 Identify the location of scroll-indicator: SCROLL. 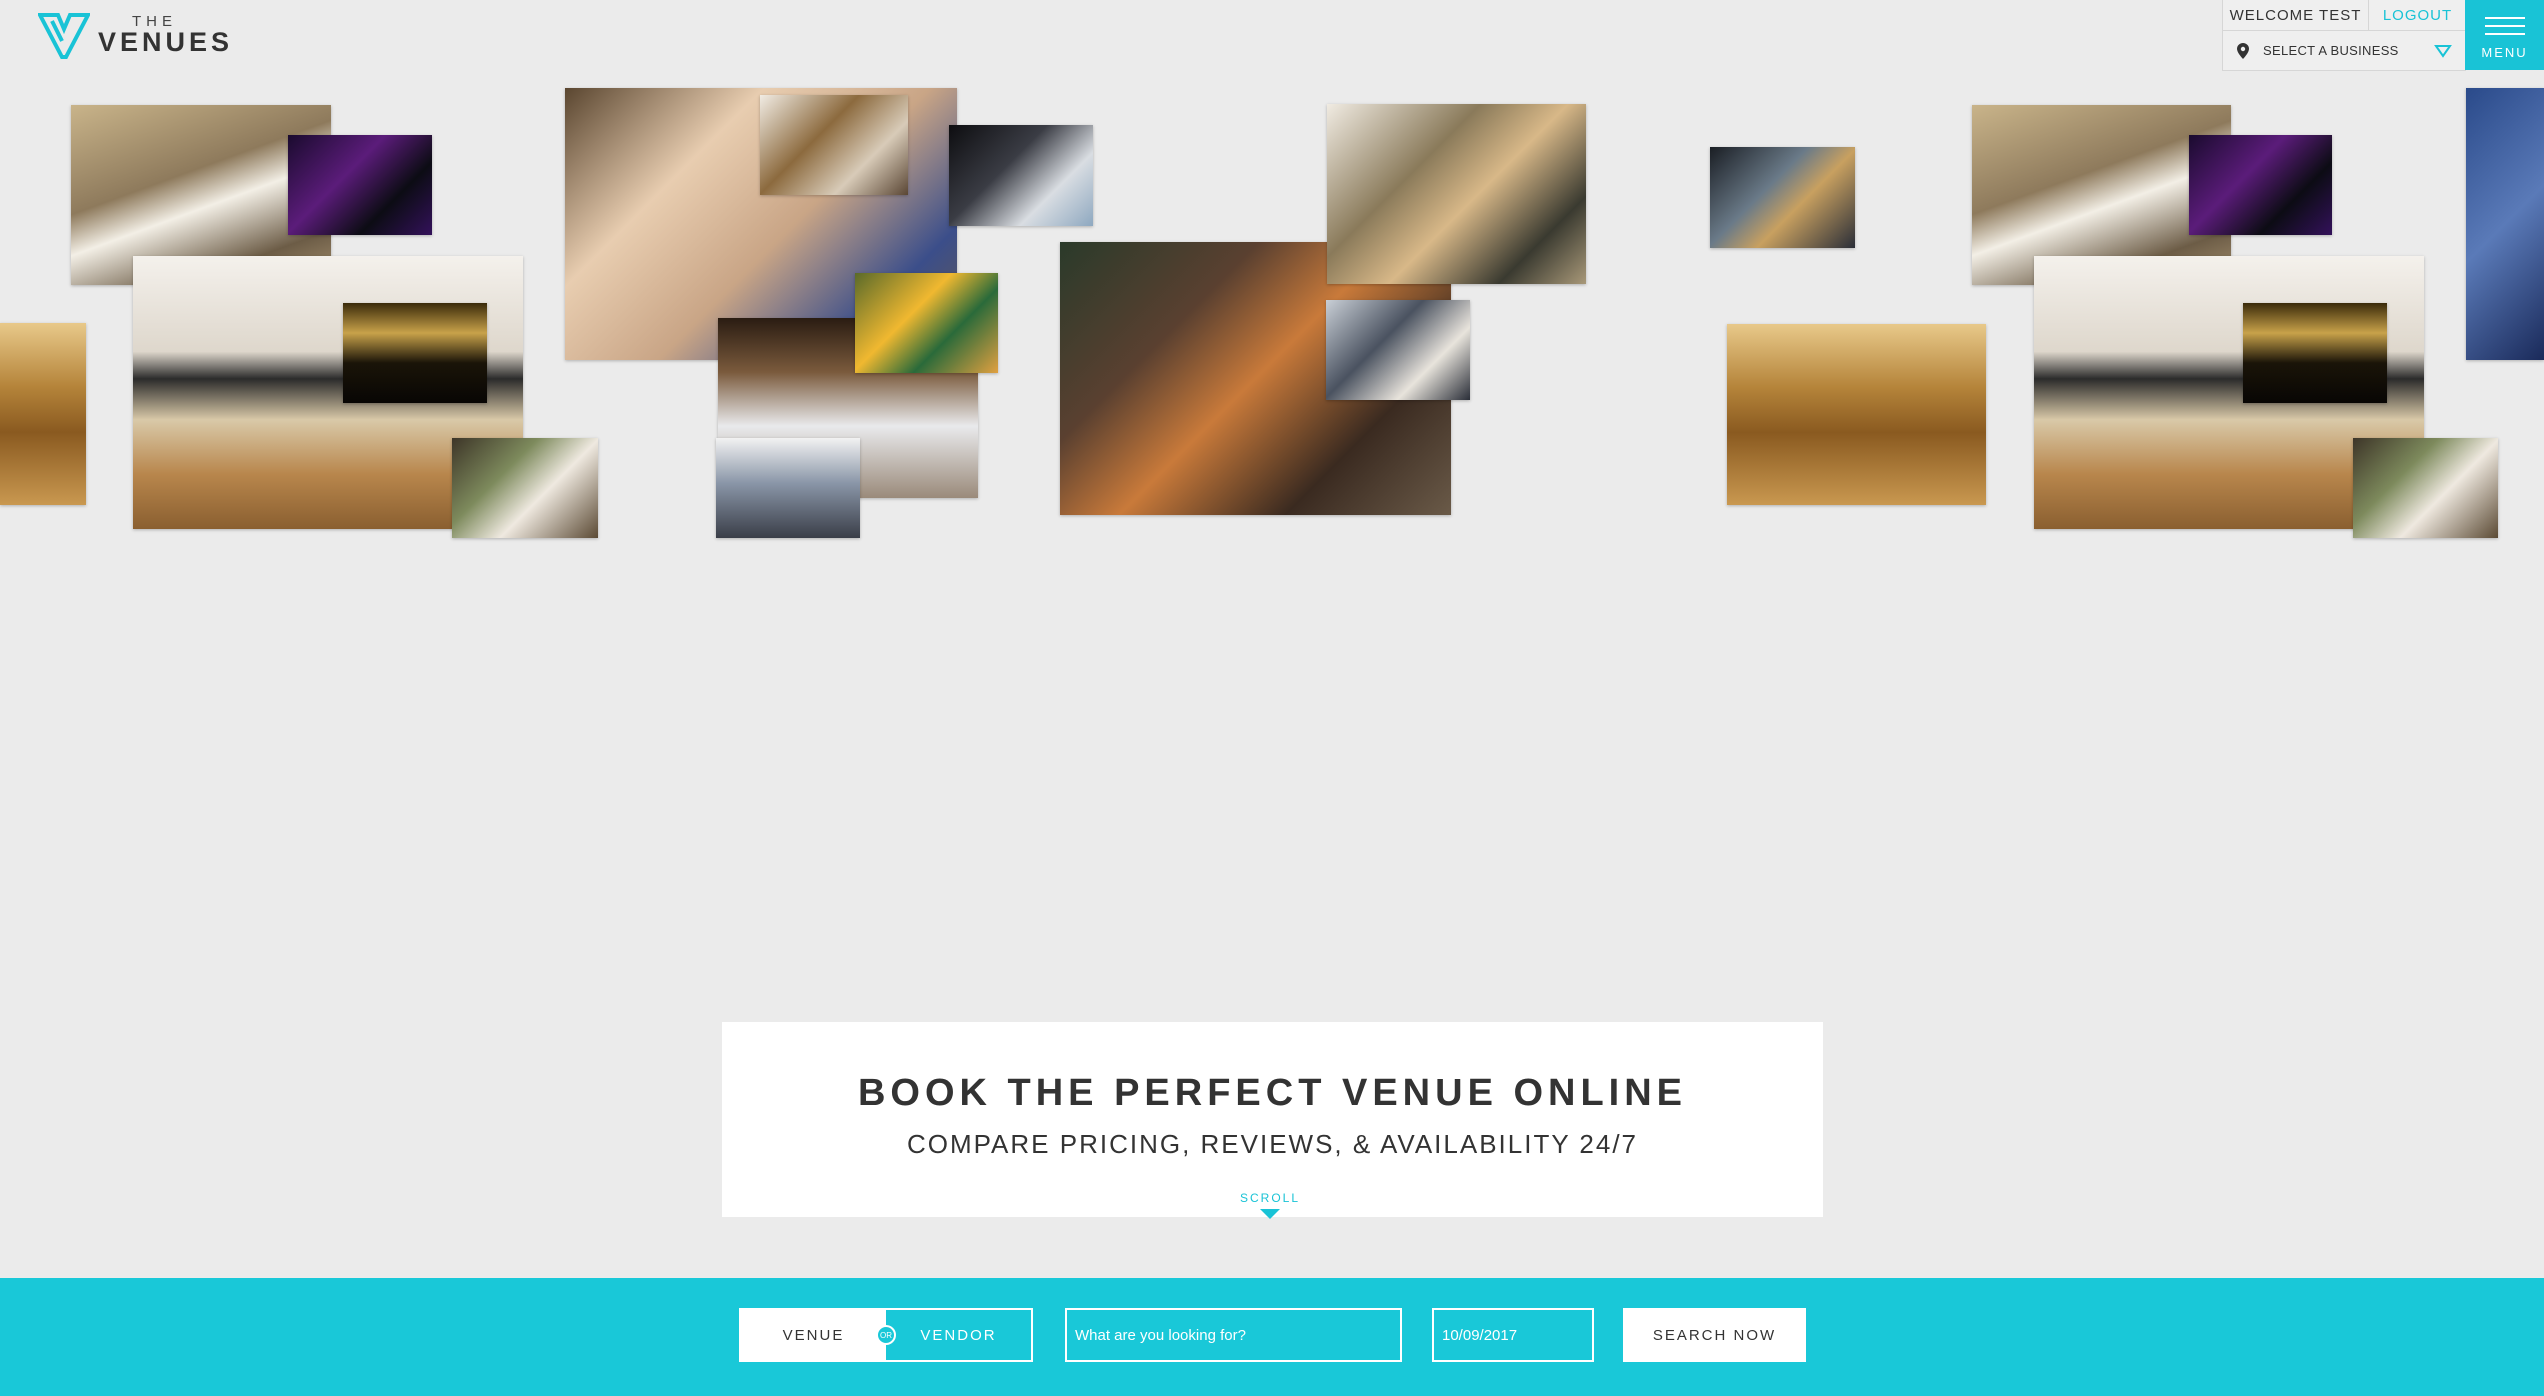
(1270, 1205).